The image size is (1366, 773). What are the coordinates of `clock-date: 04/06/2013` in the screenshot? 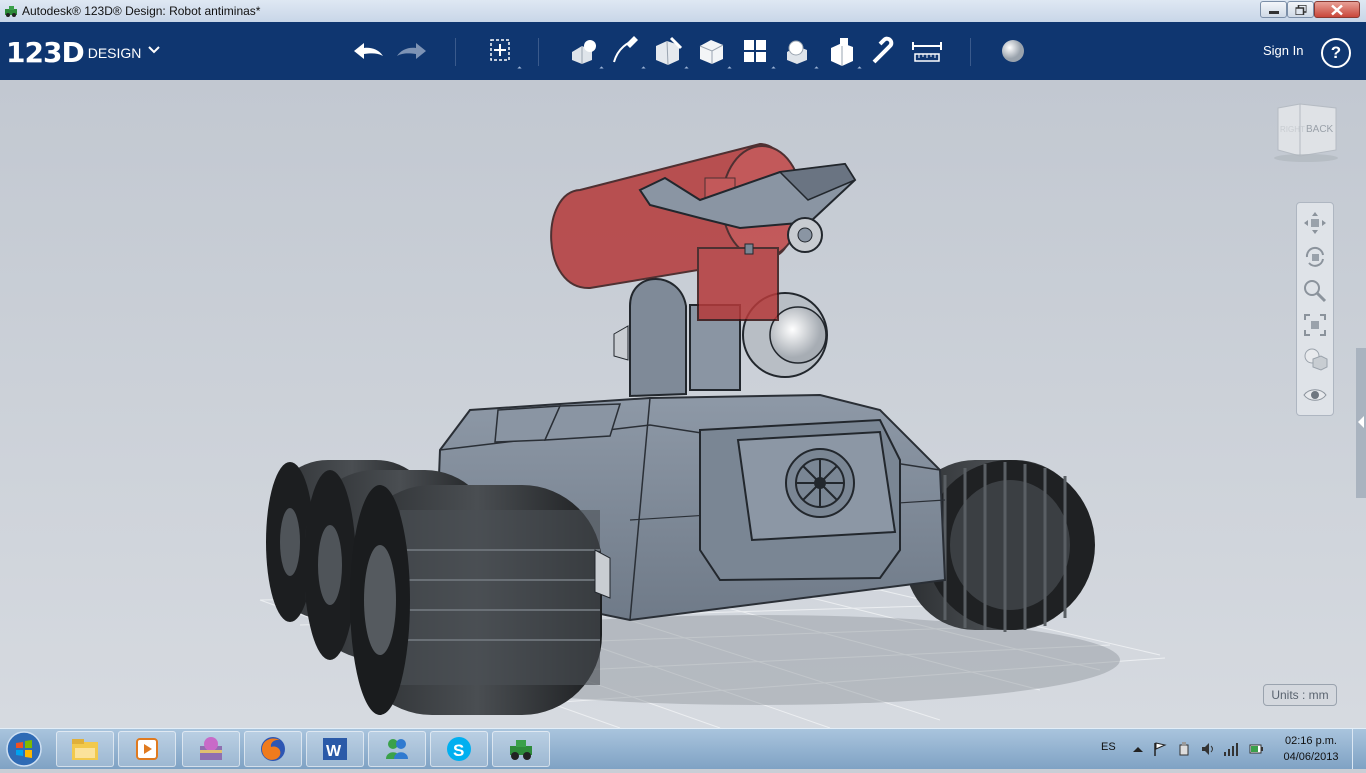 It's located at (1311, 757).